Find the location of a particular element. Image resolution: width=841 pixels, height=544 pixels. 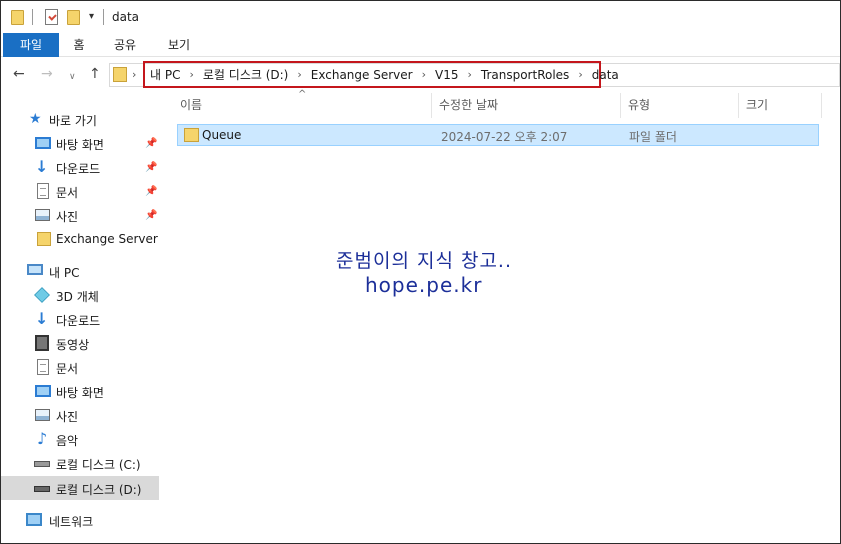

window-title: data is located at coordinates (126, 17).